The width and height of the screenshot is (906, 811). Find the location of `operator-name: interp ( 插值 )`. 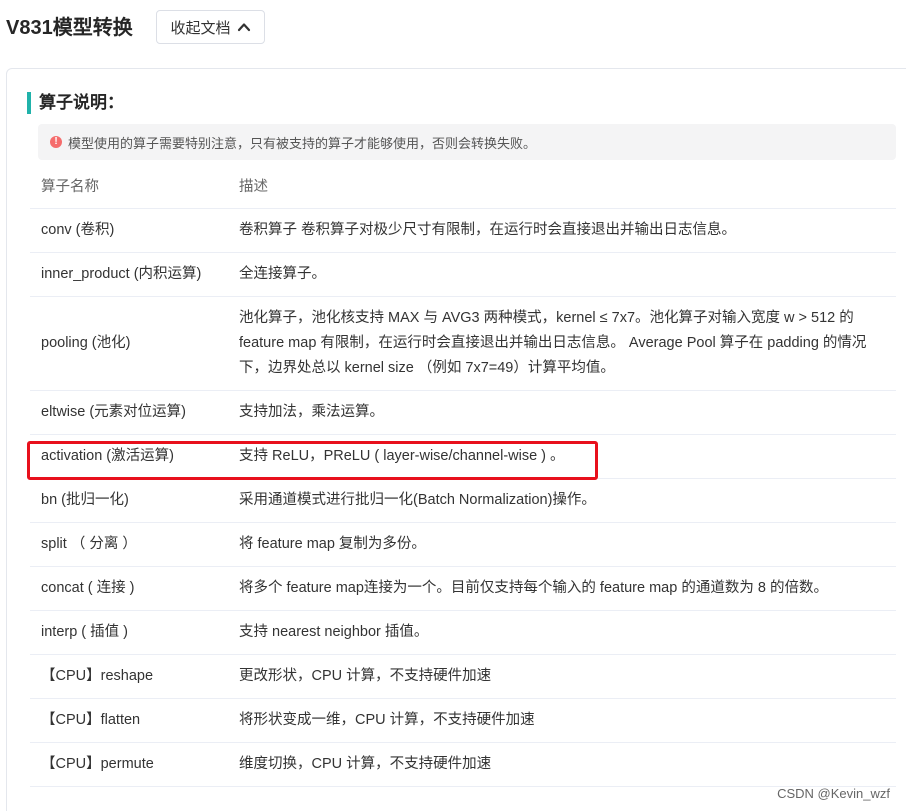

operator-name: interp ( 插值 ) is located at coordinates (129, 632).